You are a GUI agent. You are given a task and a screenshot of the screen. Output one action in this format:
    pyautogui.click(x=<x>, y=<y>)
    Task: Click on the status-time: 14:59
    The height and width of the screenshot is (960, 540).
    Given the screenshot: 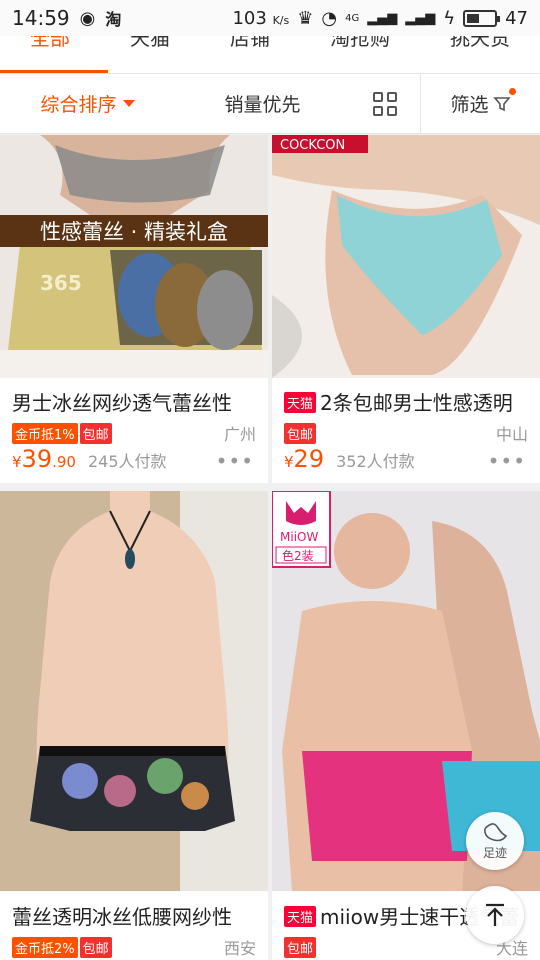 What is the action you would take?
    pyautogui.click(x=41, y=18)
    